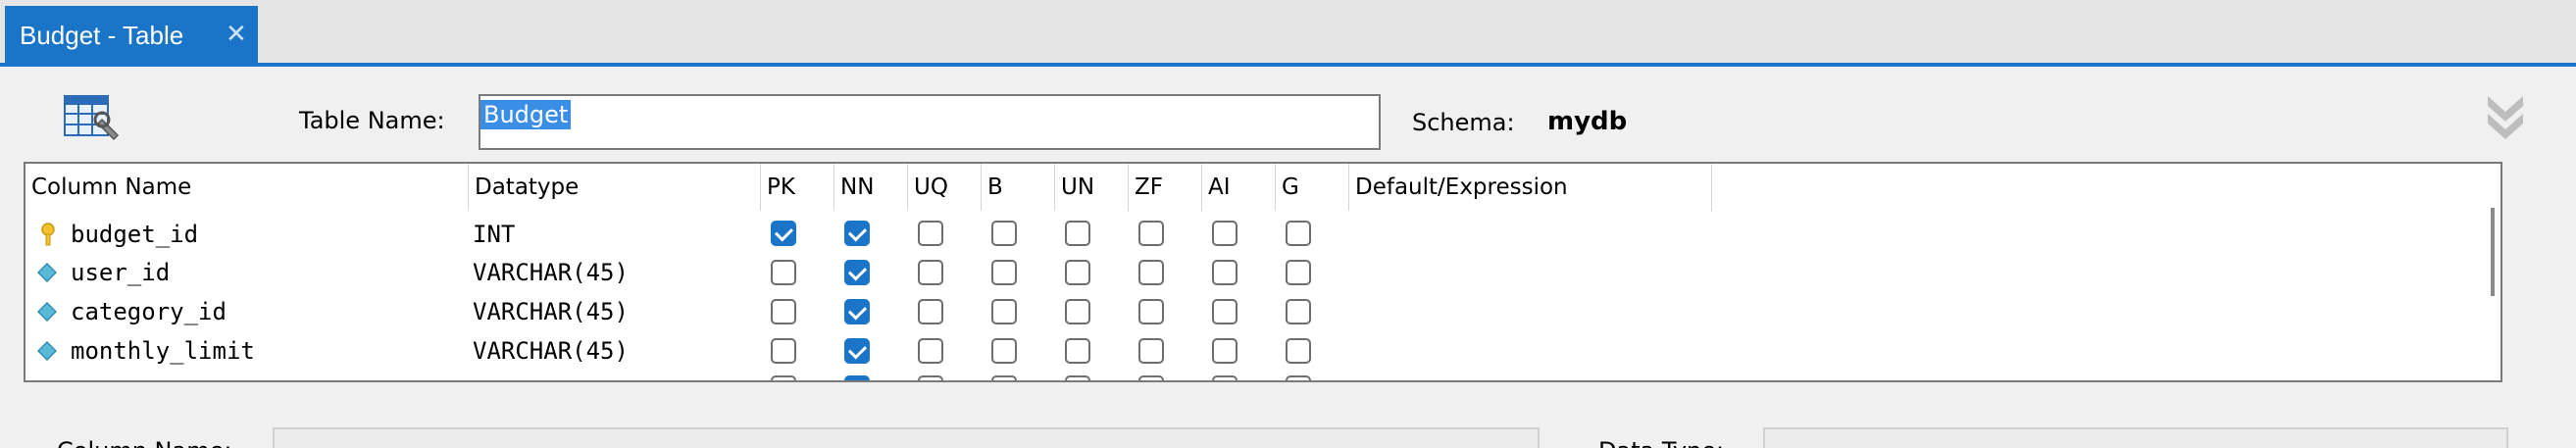 This screenshot has width=2576, height=448. I want to click on double-chevron-down-icon, so click(2506, 116).